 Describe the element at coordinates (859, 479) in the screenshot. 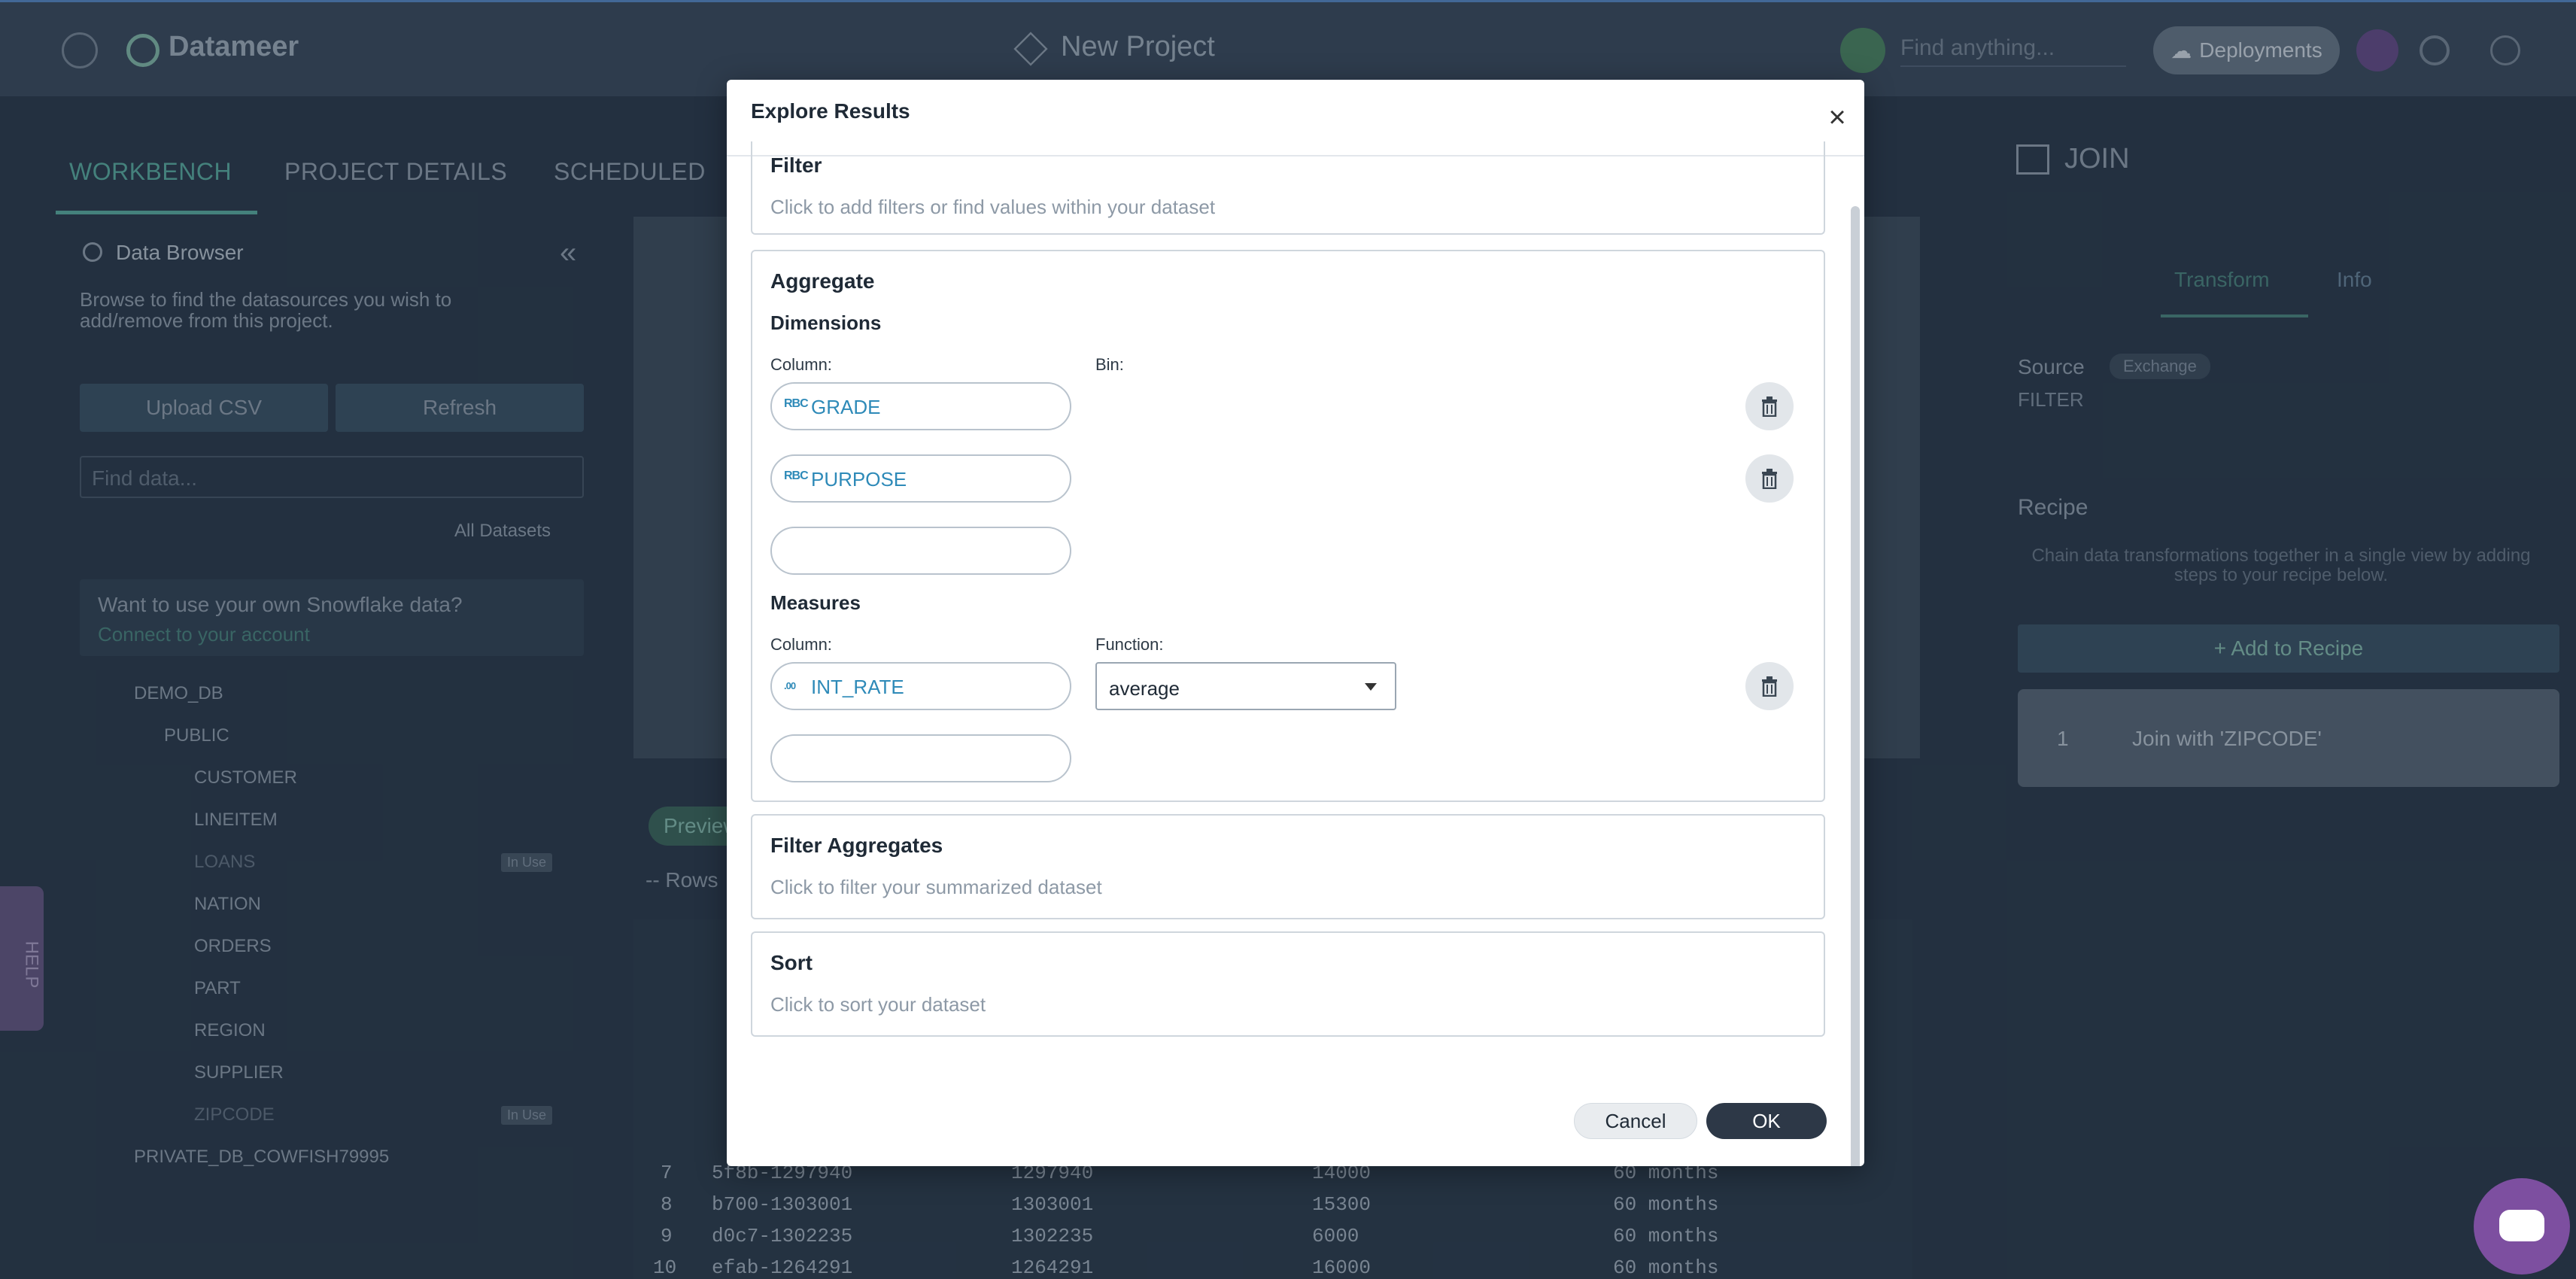

I see `dimension-column-value: PURPOSE` at that location.